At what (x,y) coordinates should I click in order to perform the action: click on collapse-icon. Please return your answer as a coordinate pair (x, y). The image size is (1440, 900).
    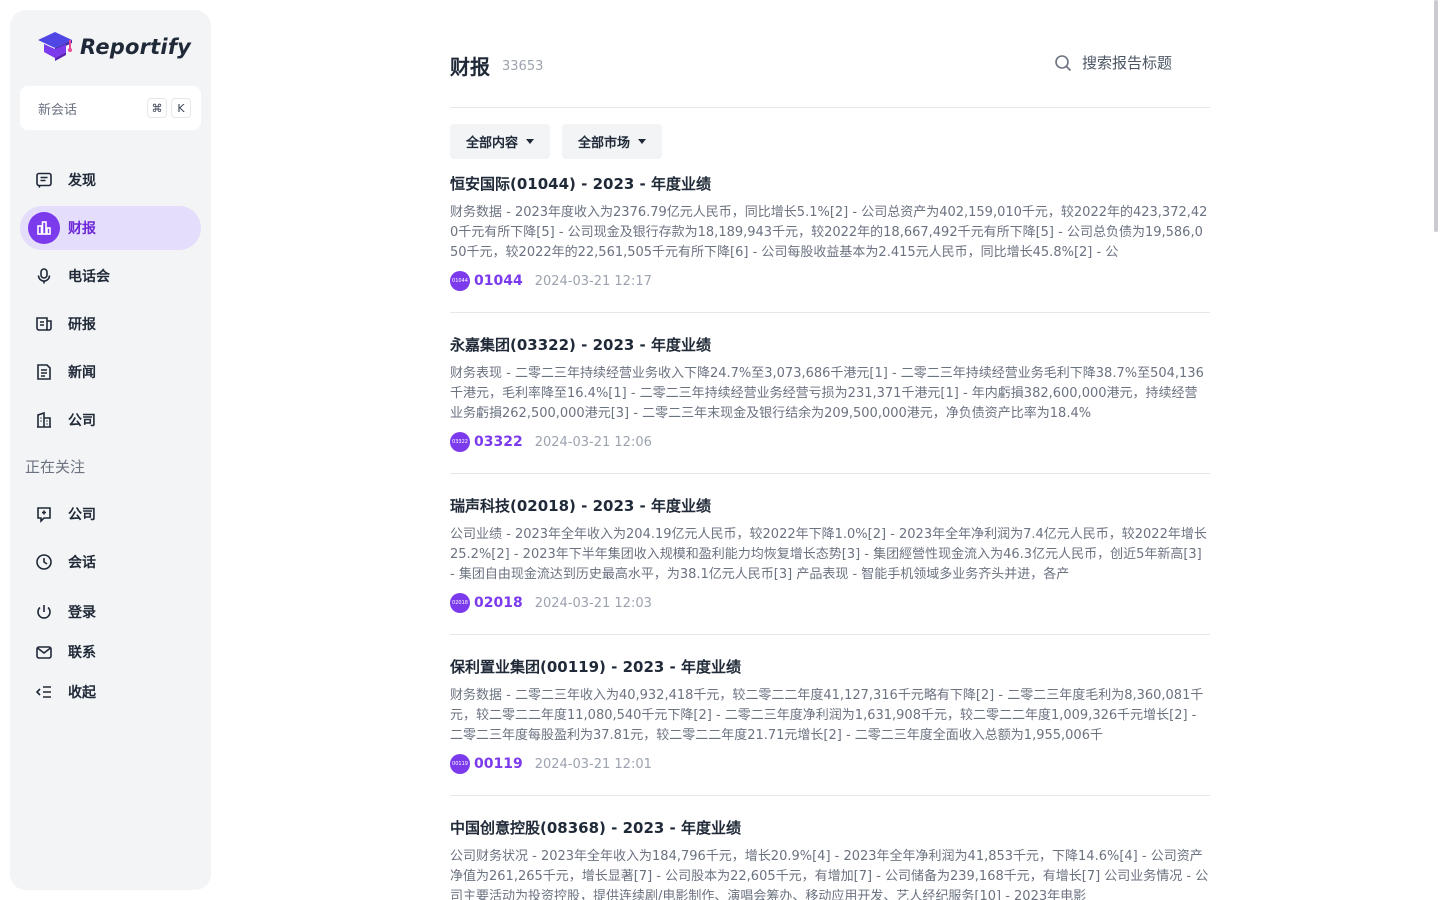
    Looking at the image, I should click on (44, 692).